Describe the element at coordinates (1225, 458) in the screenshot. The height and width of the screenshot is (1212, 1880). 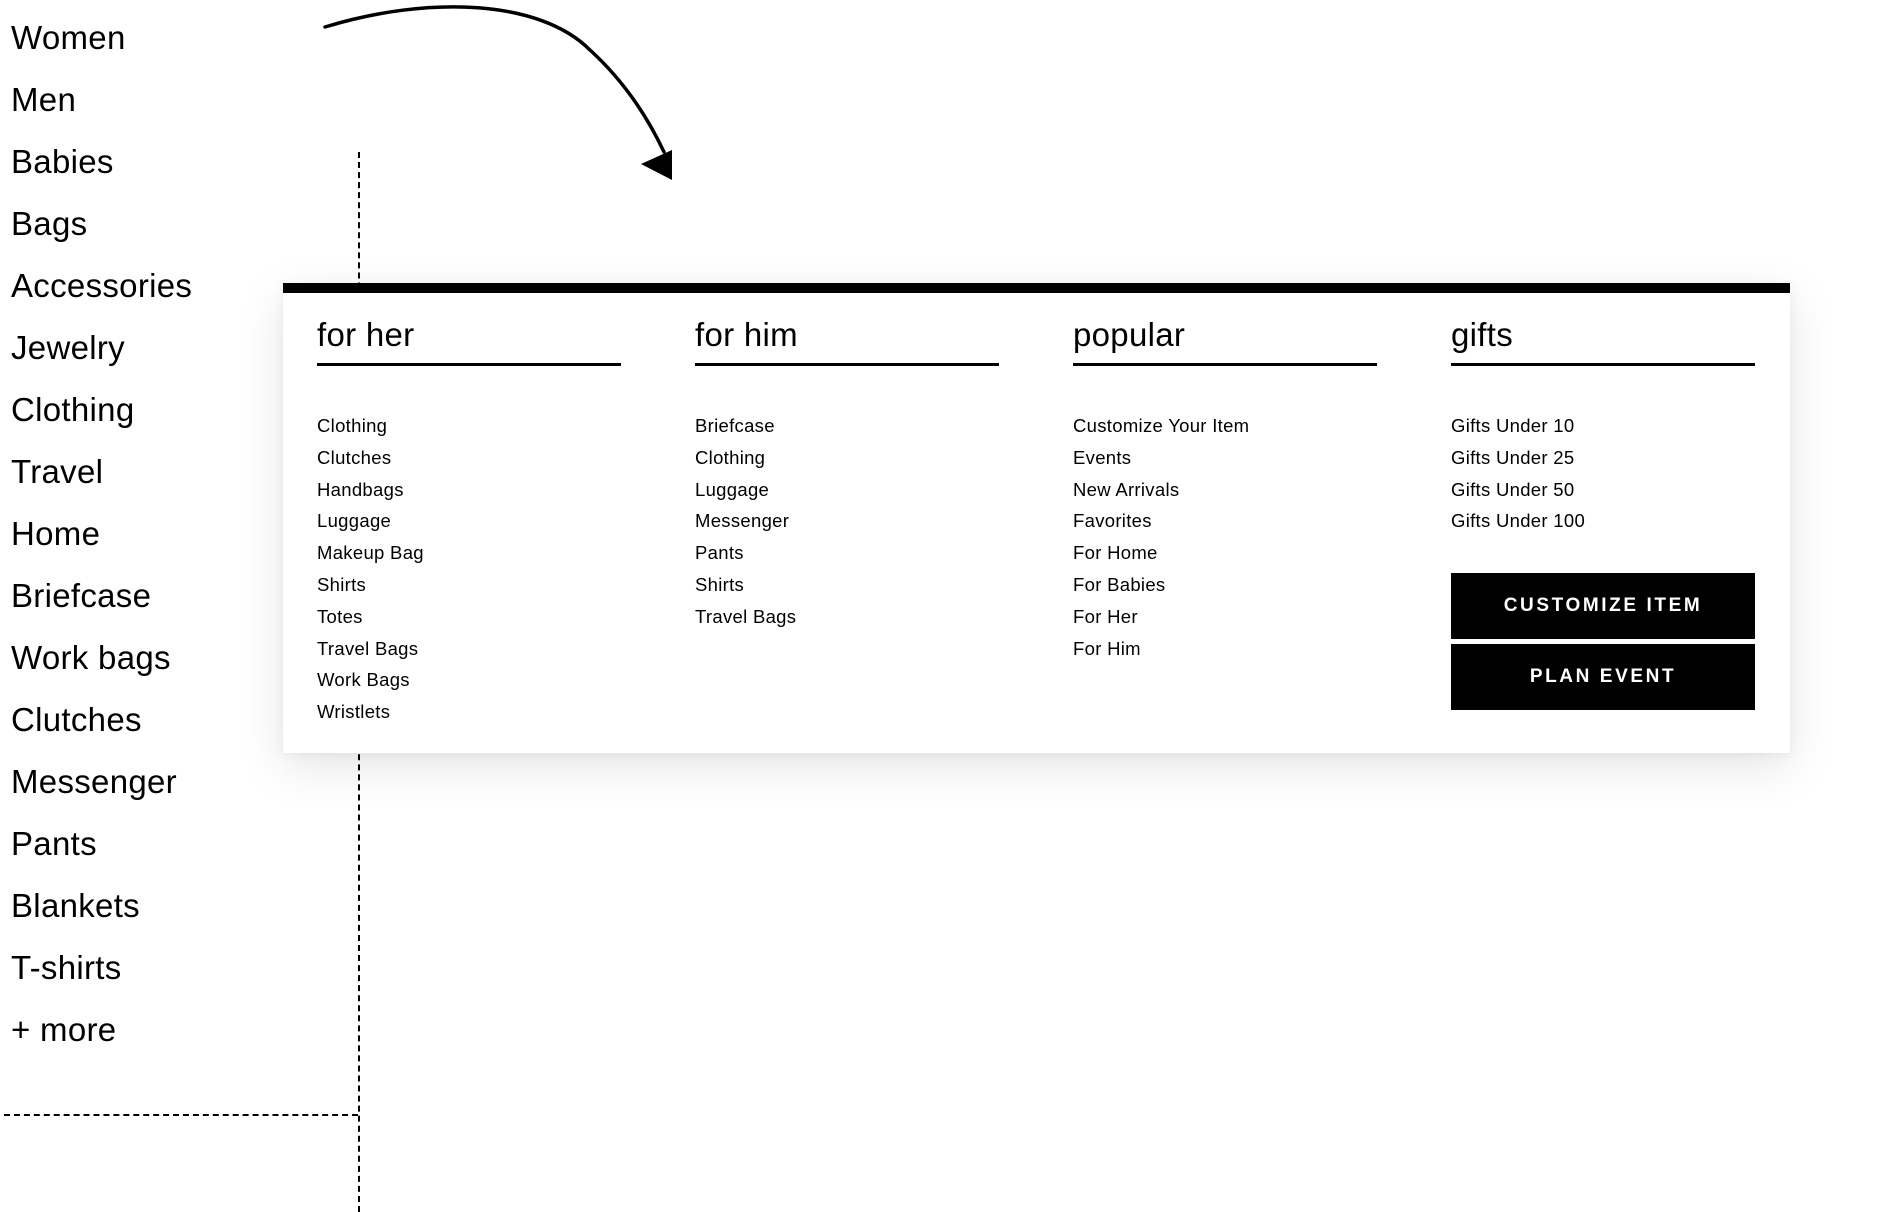
I see `menu-link: Events` at that location.